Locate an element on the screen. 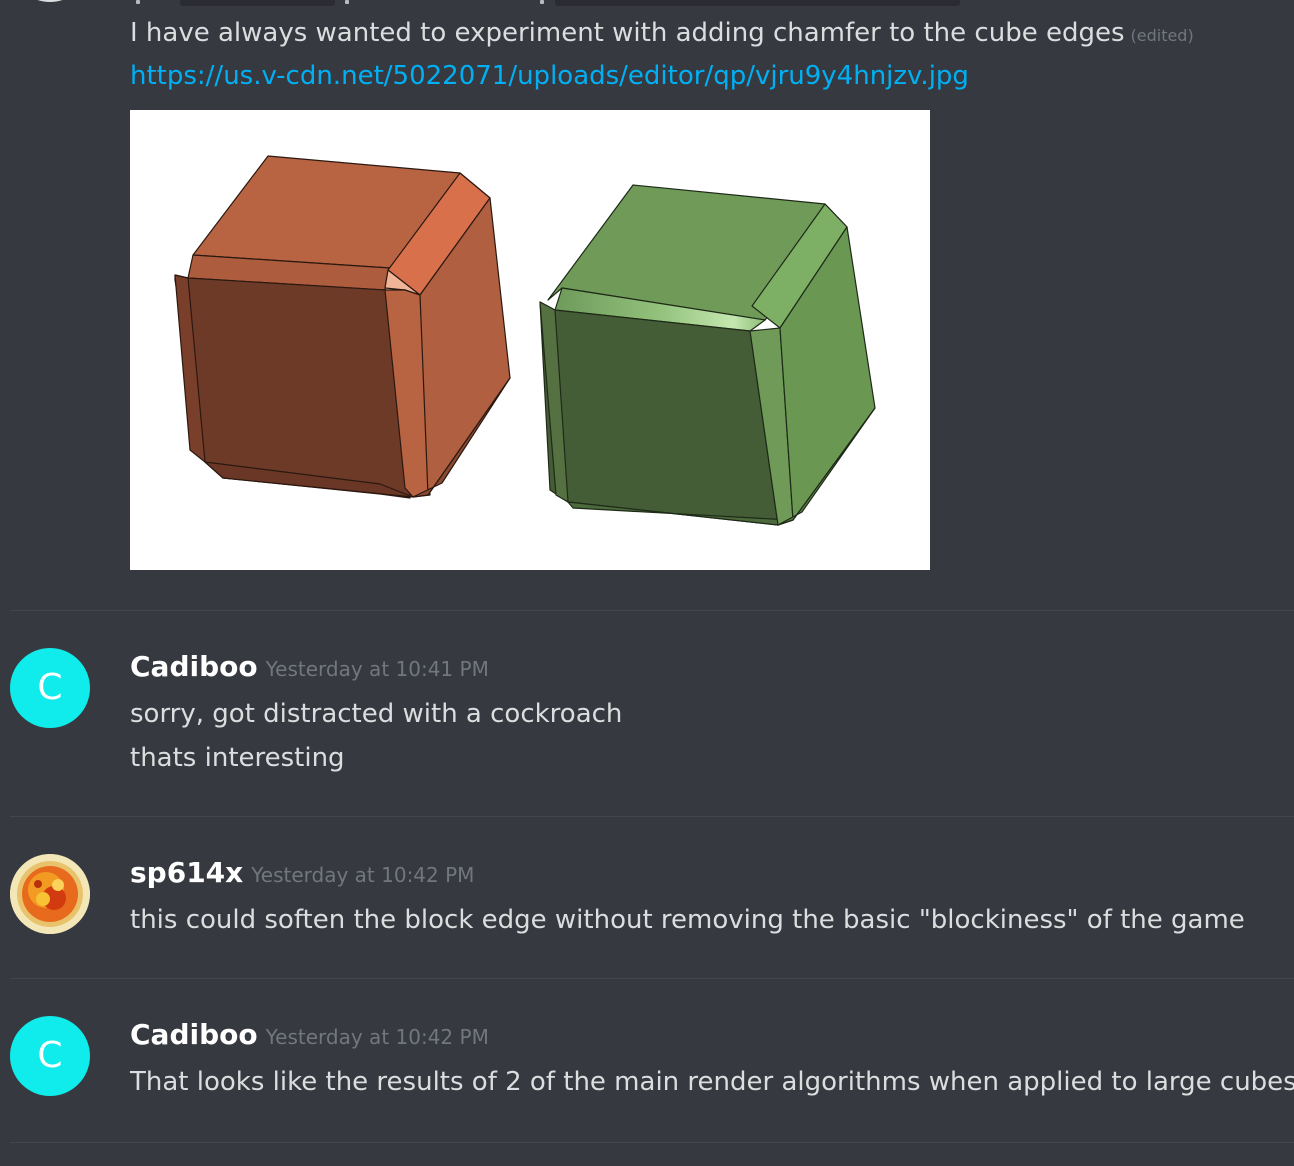  edited-label: (edited) is located at coordinates (1162, 35).